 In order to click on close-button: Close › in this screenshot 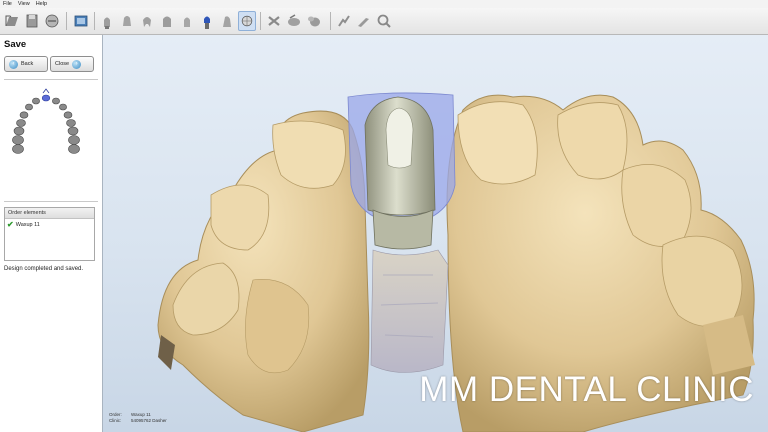, I will do `click(72, 64)`.